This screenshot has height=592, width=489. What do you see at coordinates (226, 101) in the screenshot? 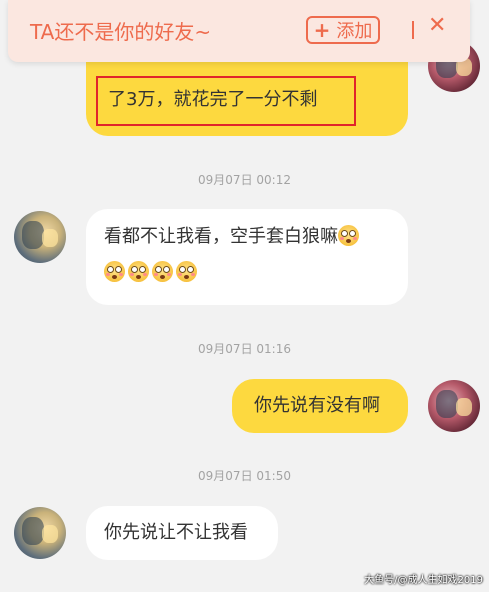
I see `highlight-box` at bounding box center [226, 101].